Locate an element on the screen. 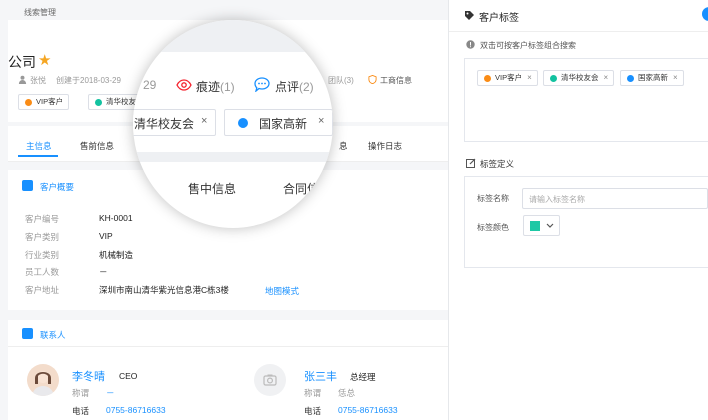  tag-name-input: 请输入标签名称 is located at coordinates (615, 198).